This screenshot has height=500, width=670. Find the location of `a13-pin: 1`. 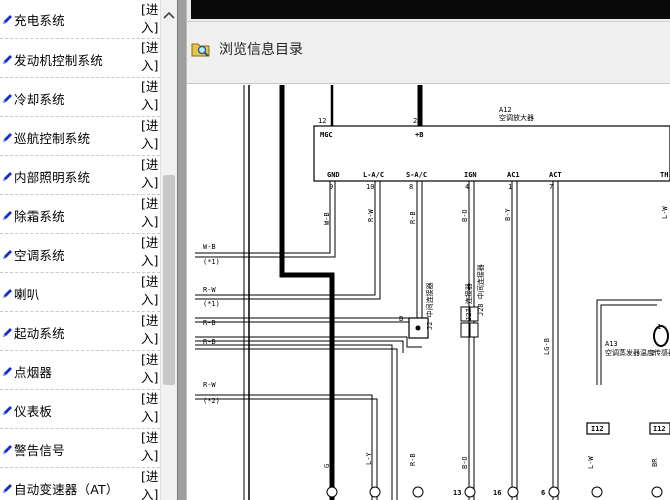

a13-pin: 1 is located at coordinates (659, 327).